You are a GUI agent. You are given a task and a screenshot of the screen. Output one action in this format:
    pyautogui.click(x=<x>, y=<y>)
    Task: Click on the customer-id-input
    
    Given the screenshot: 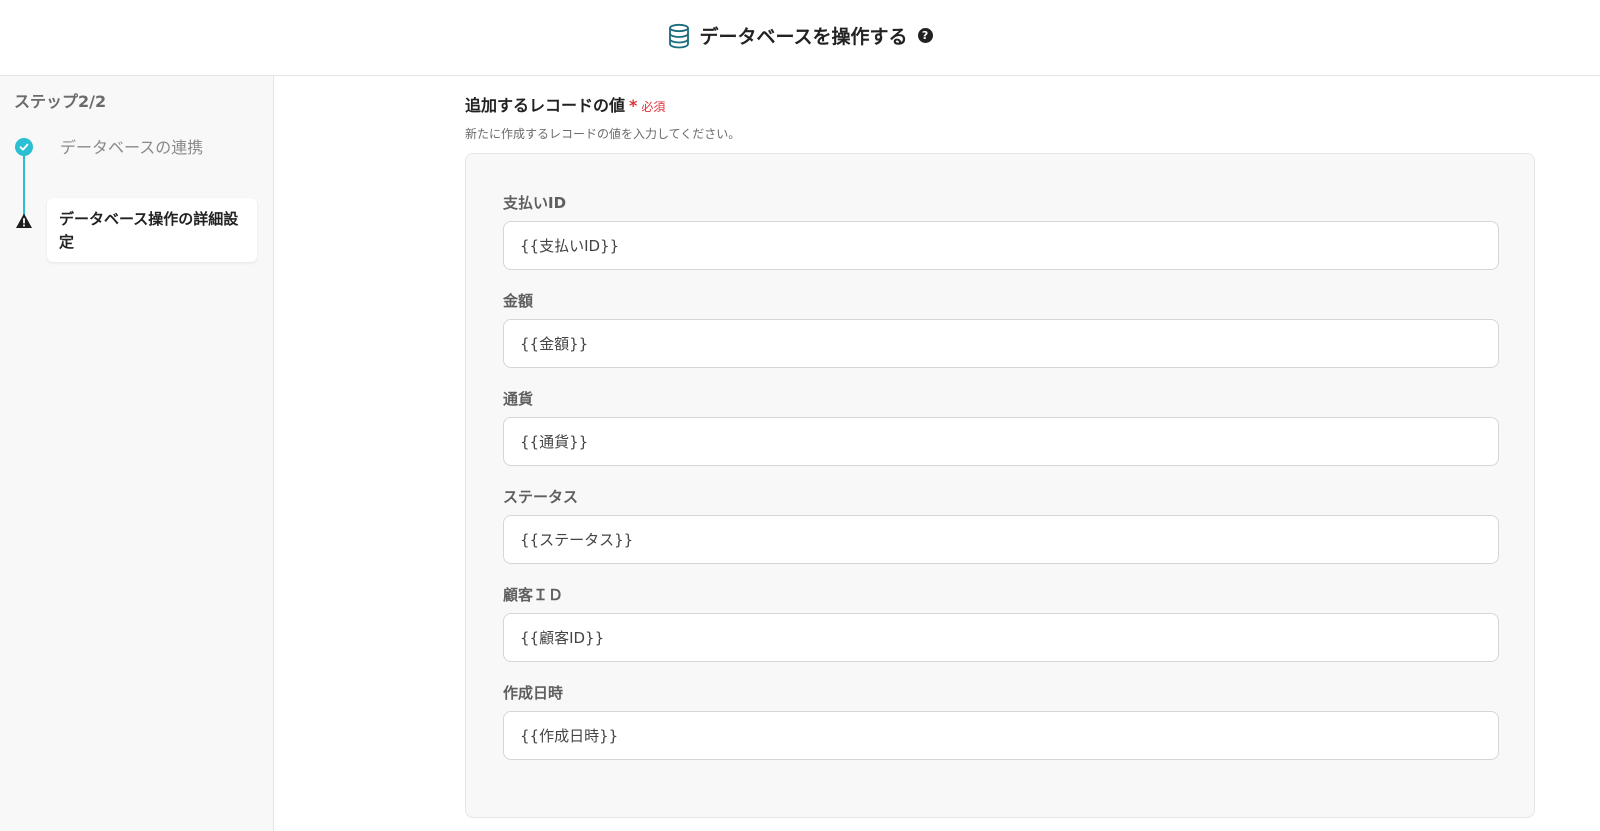 What is the action you would take?
    pyautogui.click(x=1001, y=637)
    